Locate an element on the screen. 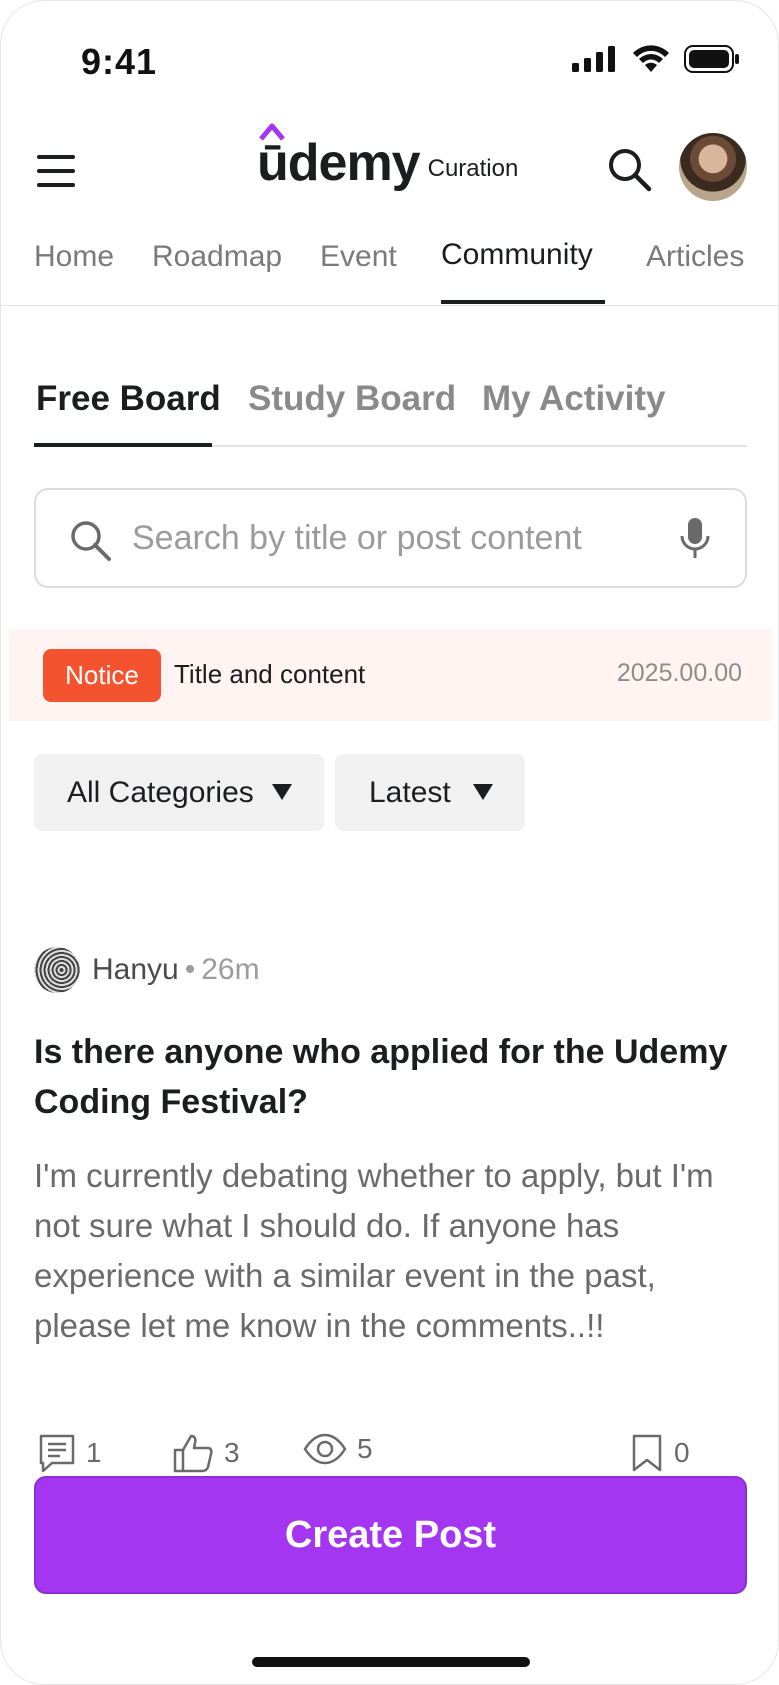 This screenshot has width=779, height=1685. post-search-box is located at coordinates (390, 538).